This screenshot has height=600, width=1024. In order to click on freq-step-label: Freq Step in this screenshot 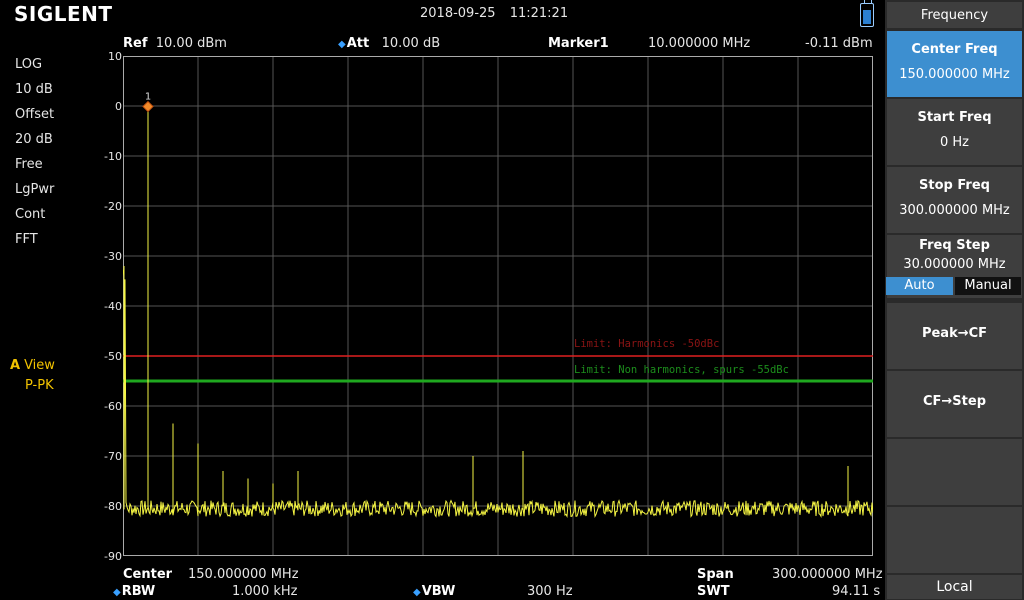, I will do `click(954, 245)`.